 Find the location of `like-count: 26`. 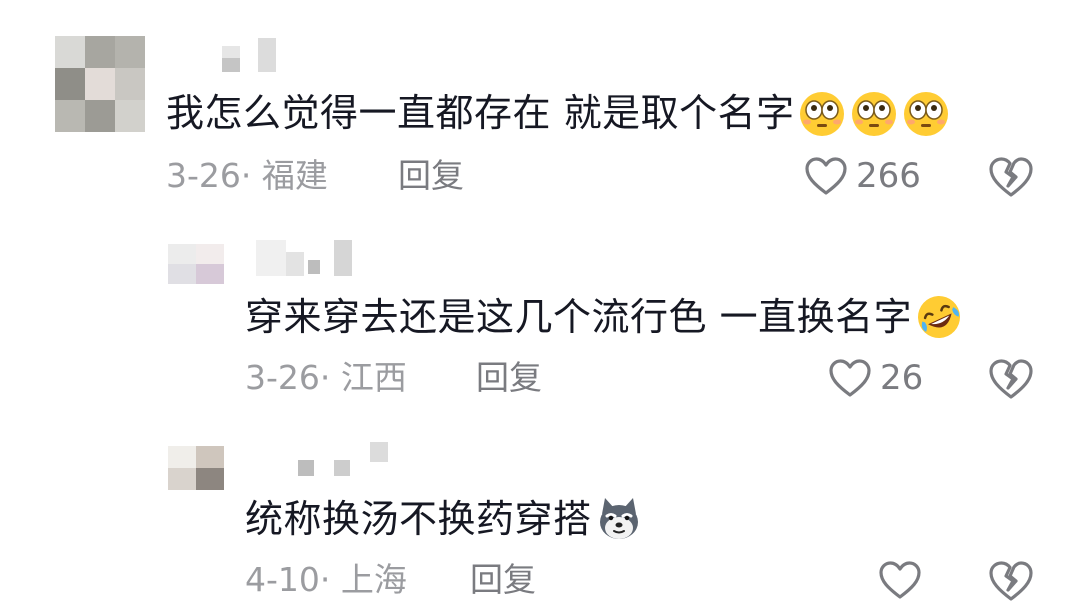

like-count: 26 is located at coordinates (902, 378).